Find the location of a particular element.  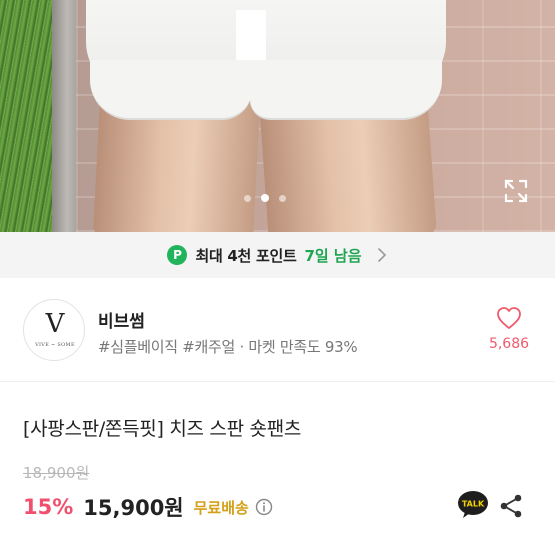

original-price: 18,900원 is located at coordinates (56, 473).